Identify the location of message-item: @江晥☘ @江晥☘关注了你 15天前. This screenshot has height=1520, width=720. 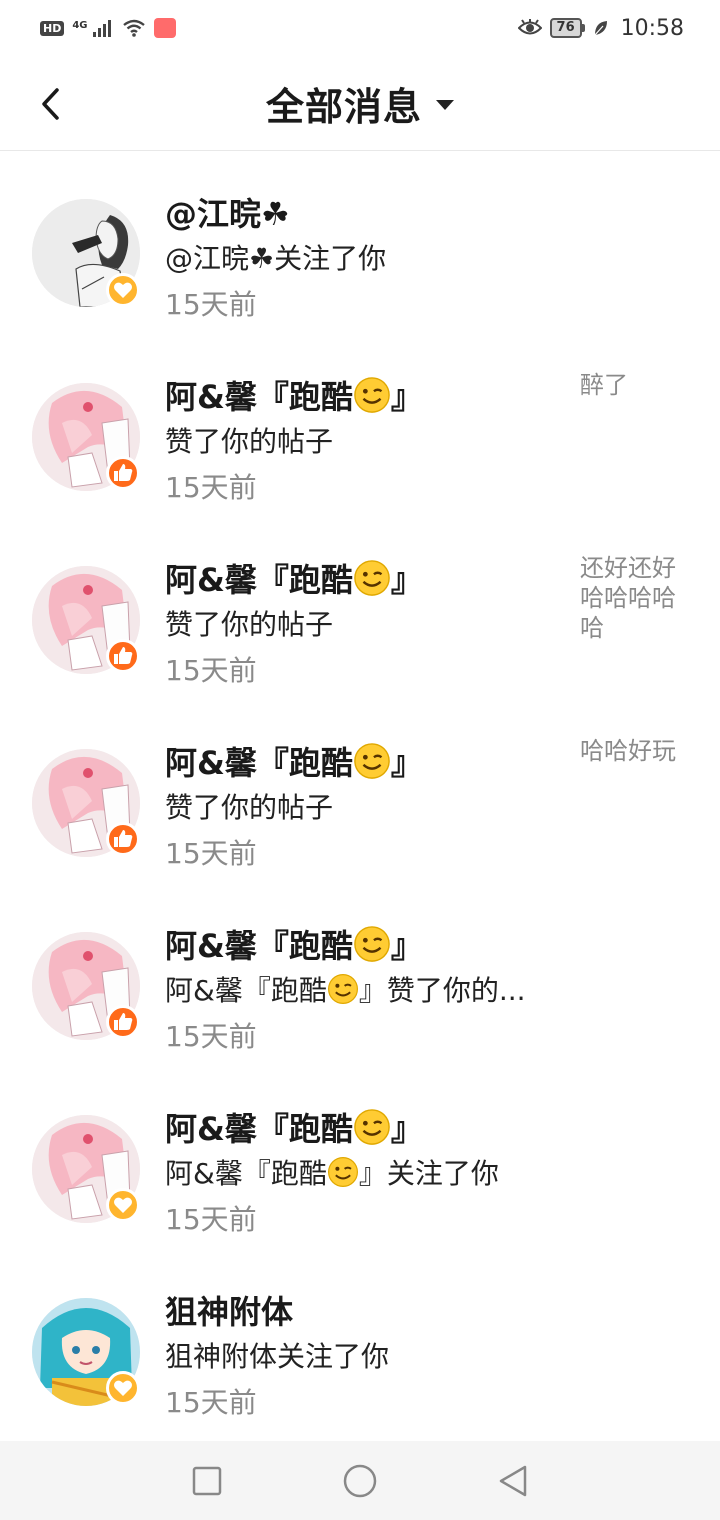
(360, 242).